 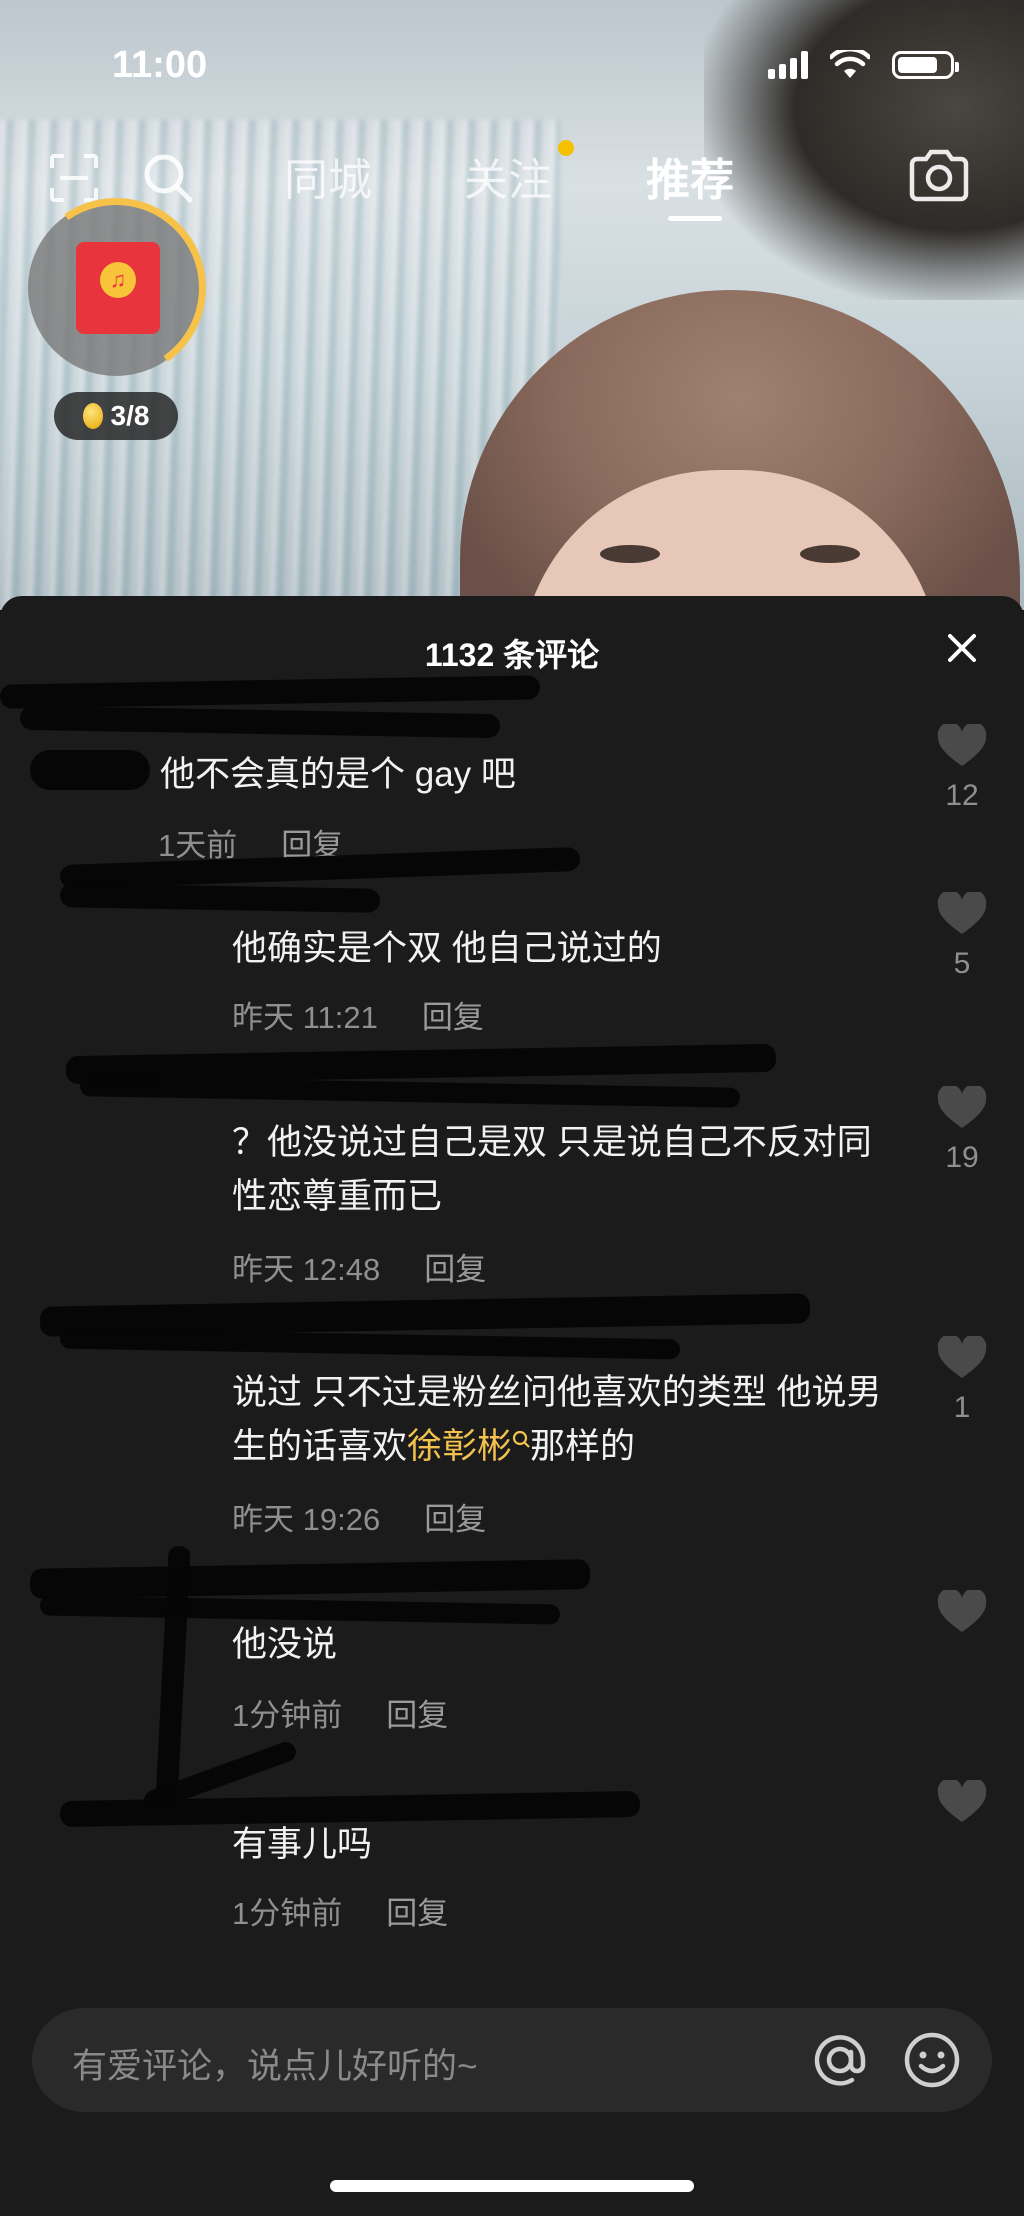 I want to click on camera-icon, so click(x=939, y=176).